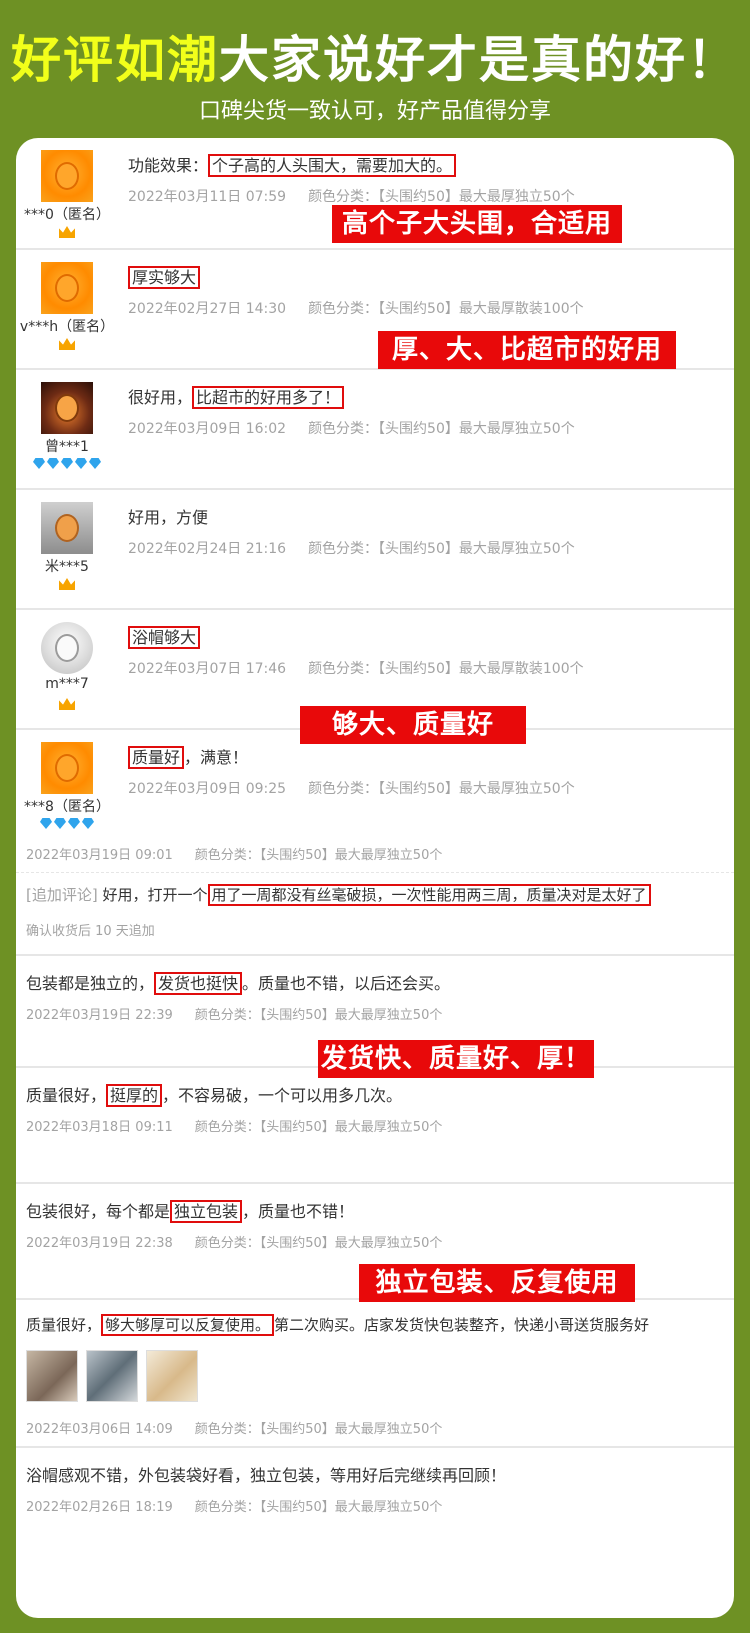 This screenshot has width=750, height=1633. What do you see at coordinates (98, 1211) in the screenshot?
I see `review-text-pre: 包装很好，每个都是` at bounding box center [98, 1211].